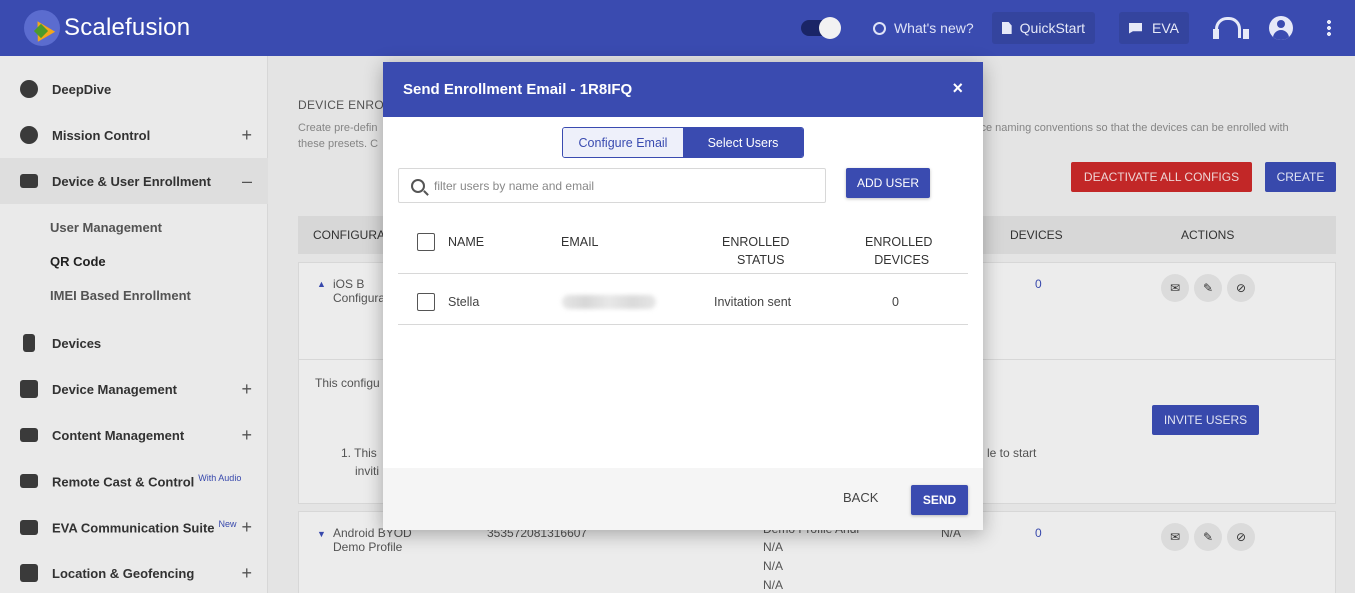  I want to click on col-name: NAME, so click(466, 242).